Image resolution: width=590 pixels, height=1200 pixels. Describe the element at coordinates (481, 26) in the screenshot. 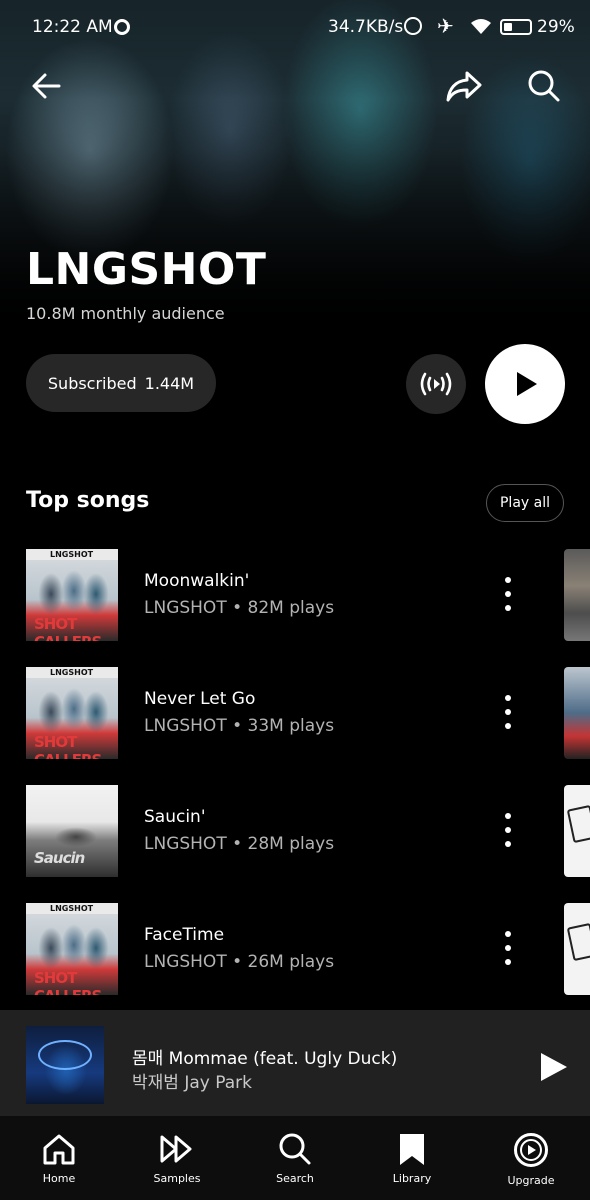

I see `wifi-icon` at that location.